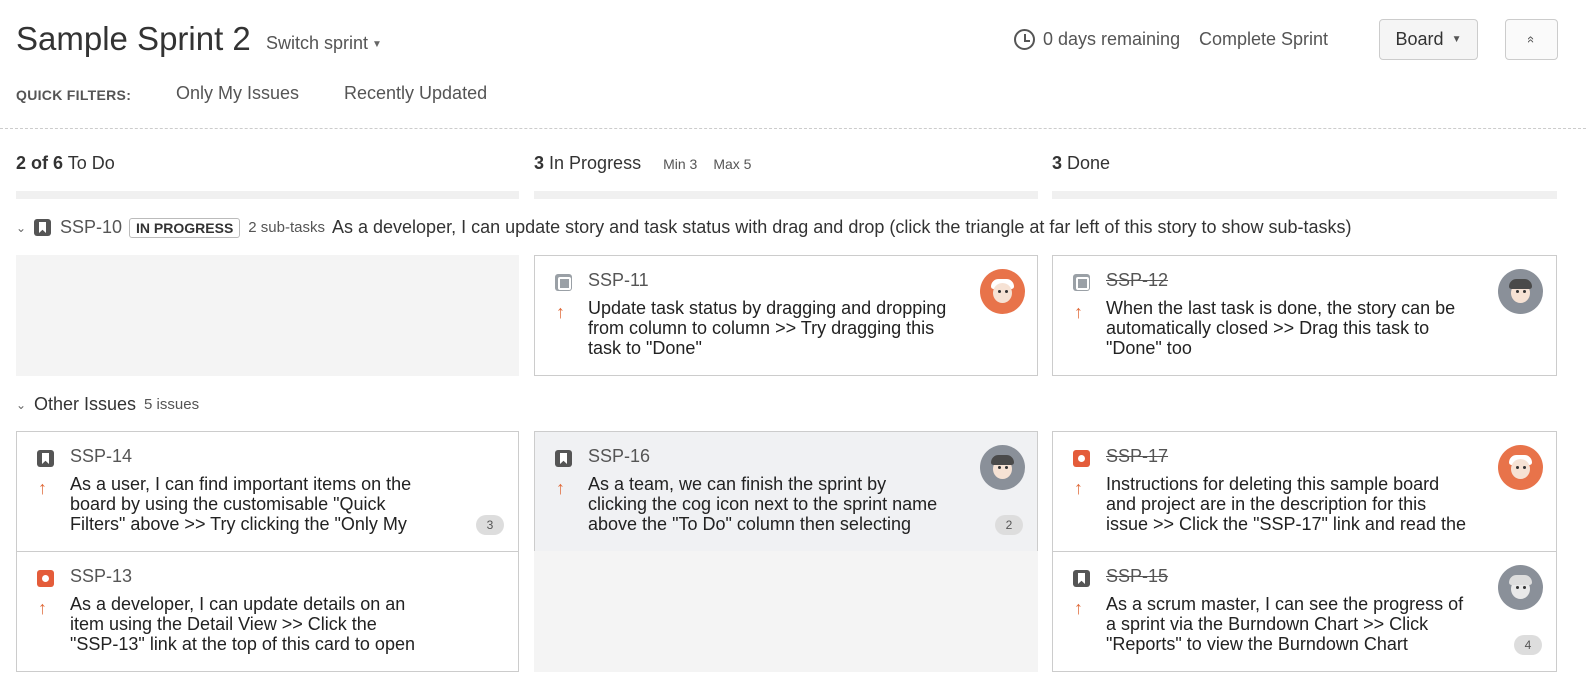 The width and height of the screenshot is (1586, 700). Describe the element at coordinates (1528, 645) in the screenshot. I see `subtask-count-badge: 4` at that location.